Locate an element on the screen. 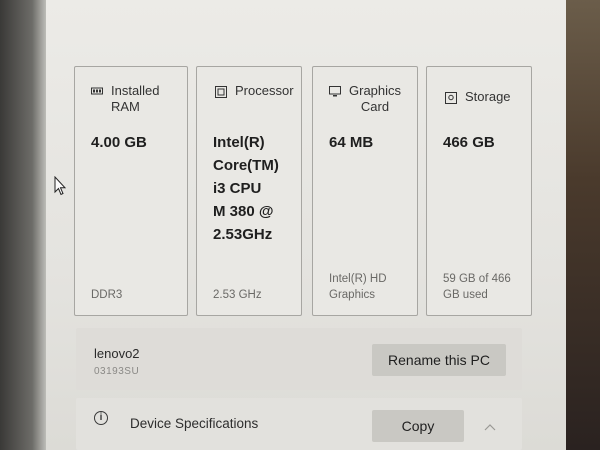  info-icon: i is located at coordinates (101, 418).